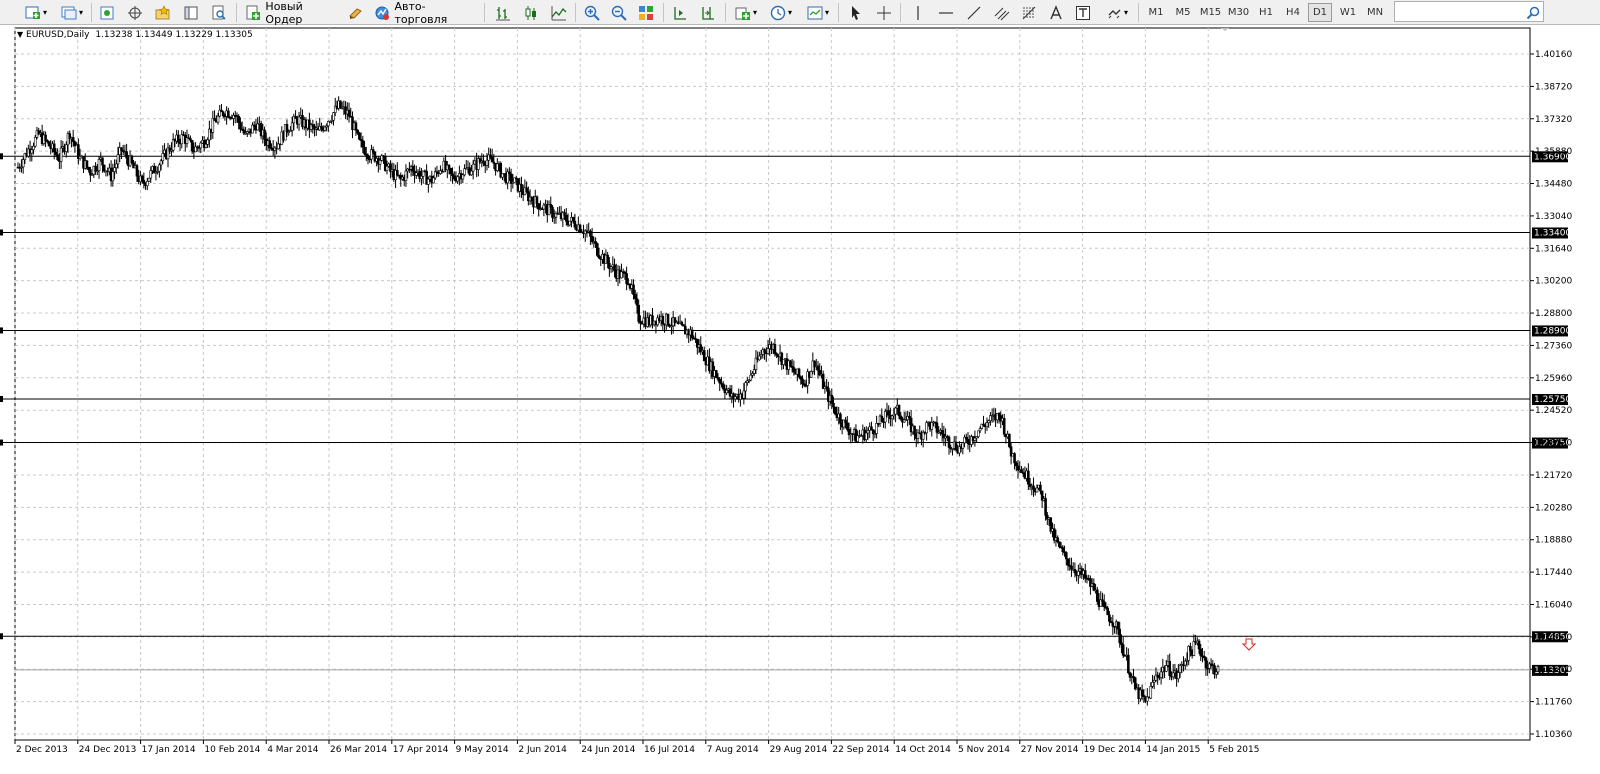 The image size is (1600, 774). I want to click on price-axis-label: 1.30200, so click(1553, 282).